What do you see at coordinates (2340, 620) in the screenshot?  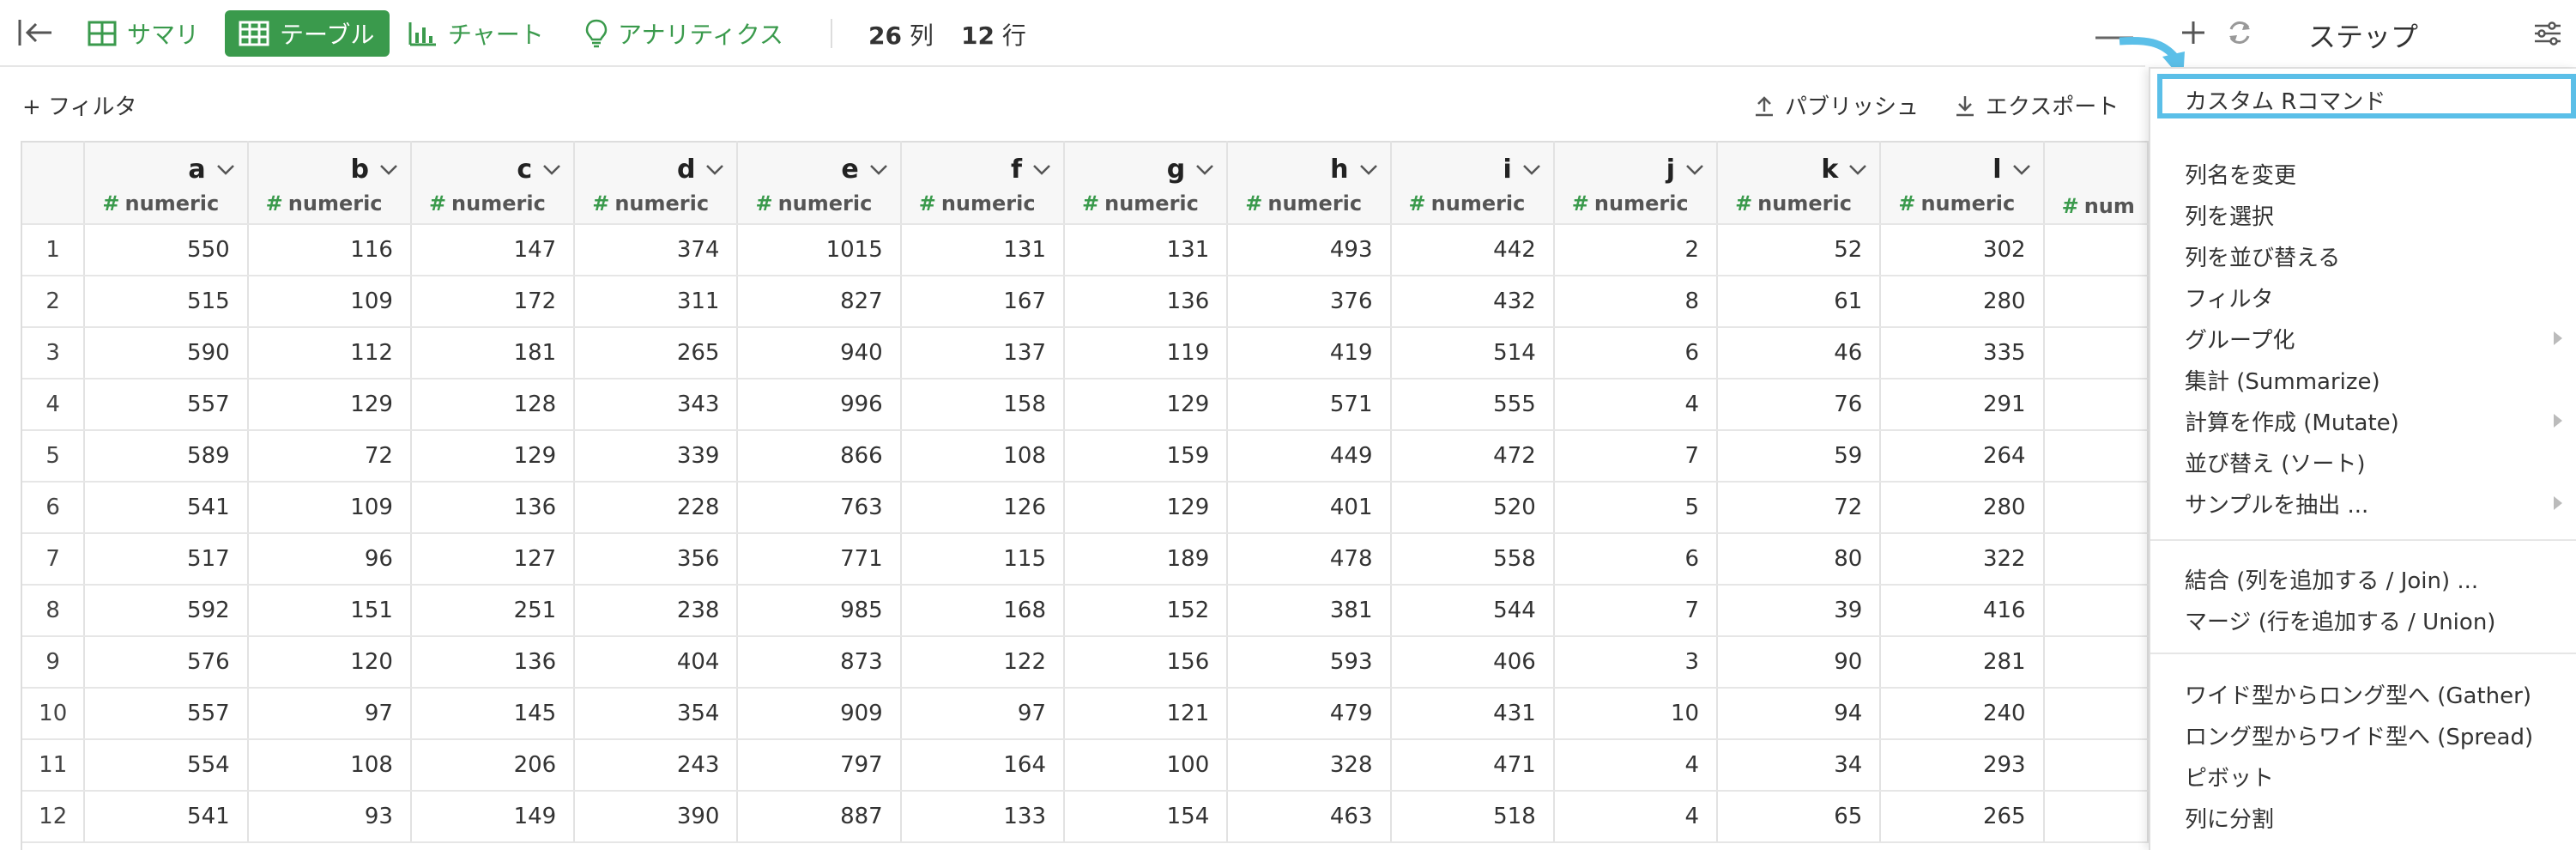 I see `menu-item-union: マージ (行を追加する / Union)` at bounding box center [2340, 620].